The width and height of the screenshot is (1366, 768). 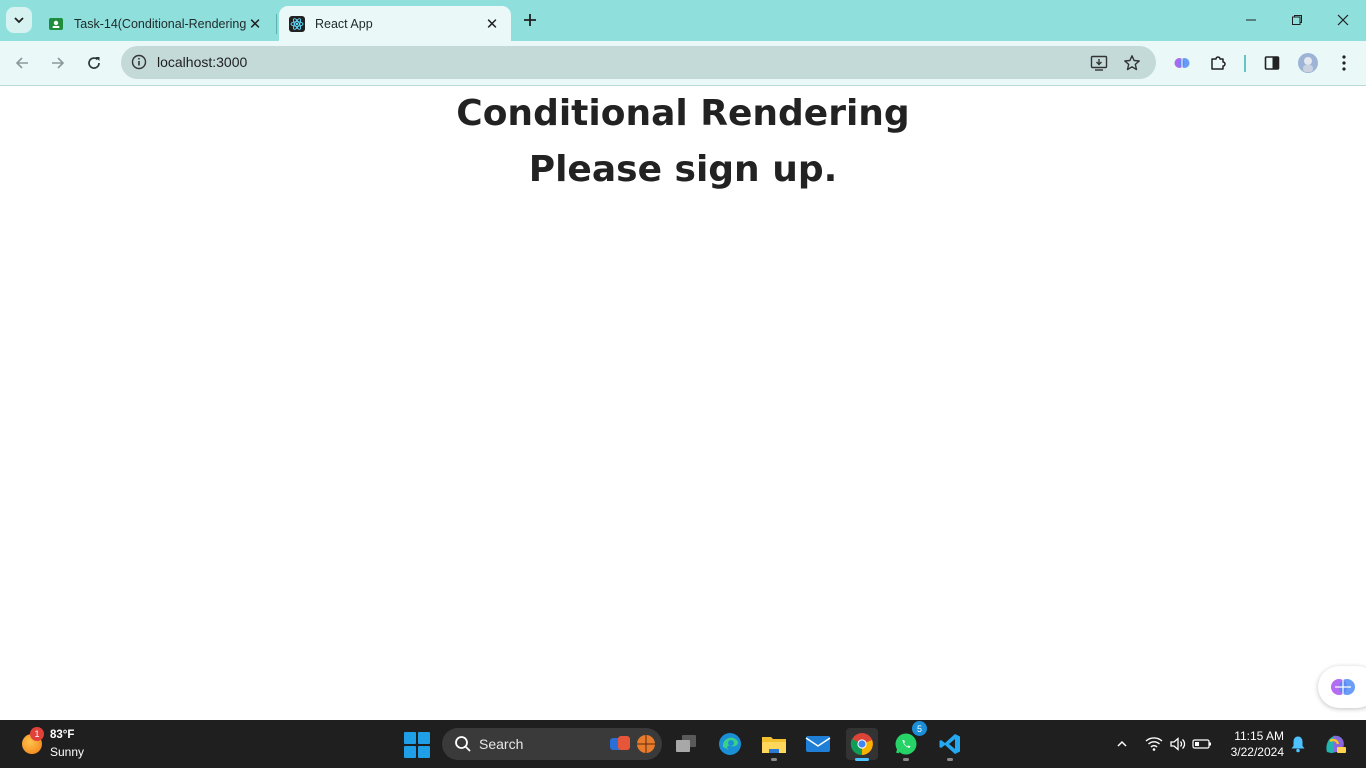 I want to click on whatsapp-icon, so click(x=906, y=744).